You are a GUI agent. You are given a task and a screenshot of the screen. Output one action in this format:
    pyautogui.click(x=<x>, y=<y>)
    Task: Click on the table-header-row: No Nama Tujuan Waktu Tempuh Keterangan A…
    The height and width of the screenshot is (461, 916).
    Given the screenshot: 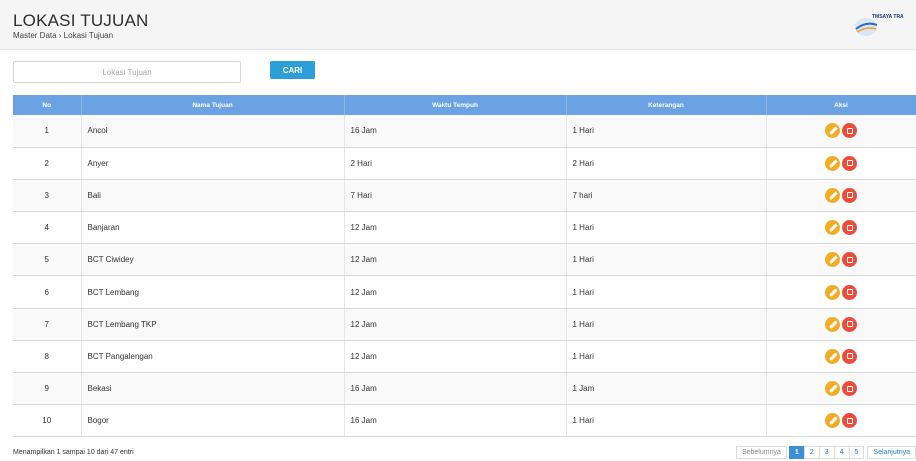 What is the action you would take?
    pyautogui.click(x=464, y=105)
    